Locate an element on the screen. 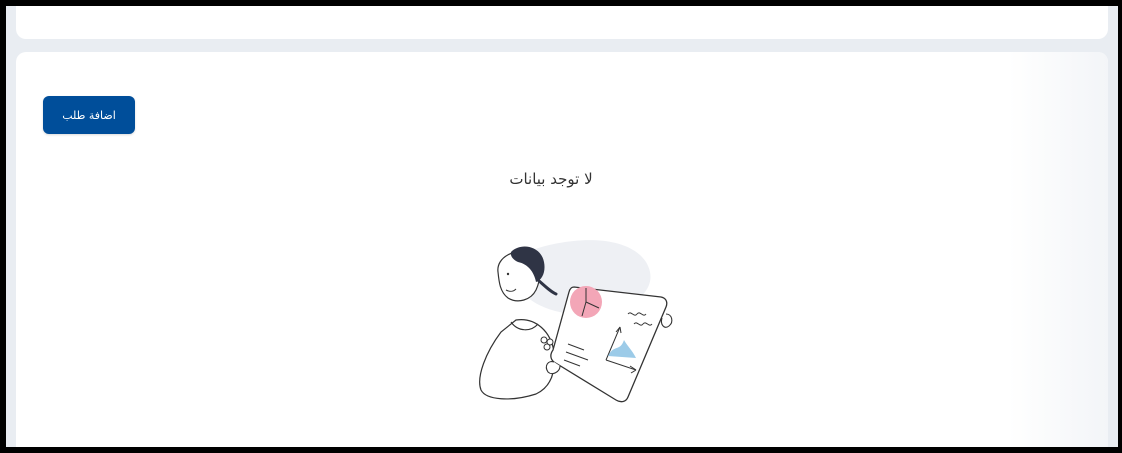 This screenshot has height=453, width=1122. person-body is located at coordinates (517, 359).